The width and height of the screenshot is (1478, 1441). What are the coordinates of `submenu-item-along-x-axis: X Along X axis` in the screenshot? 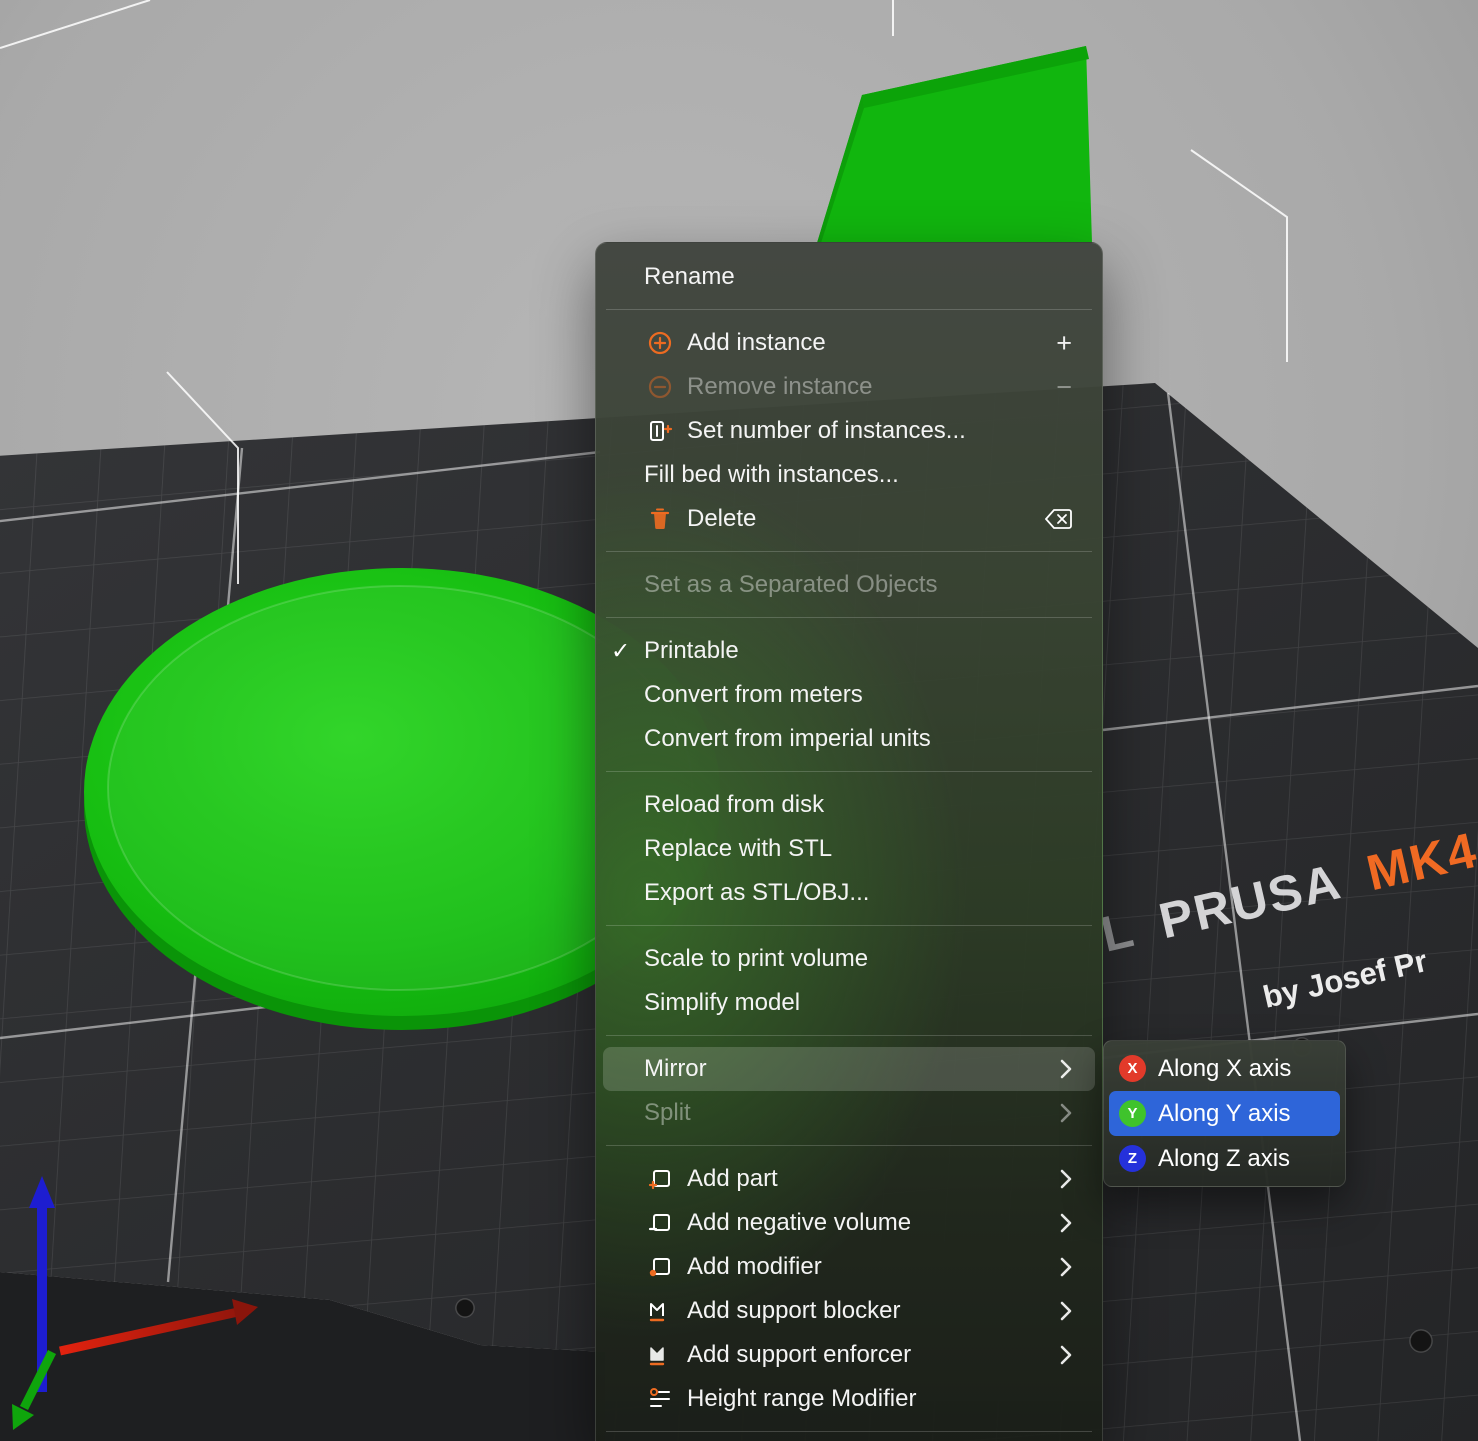 It's located at (1224, 1068).